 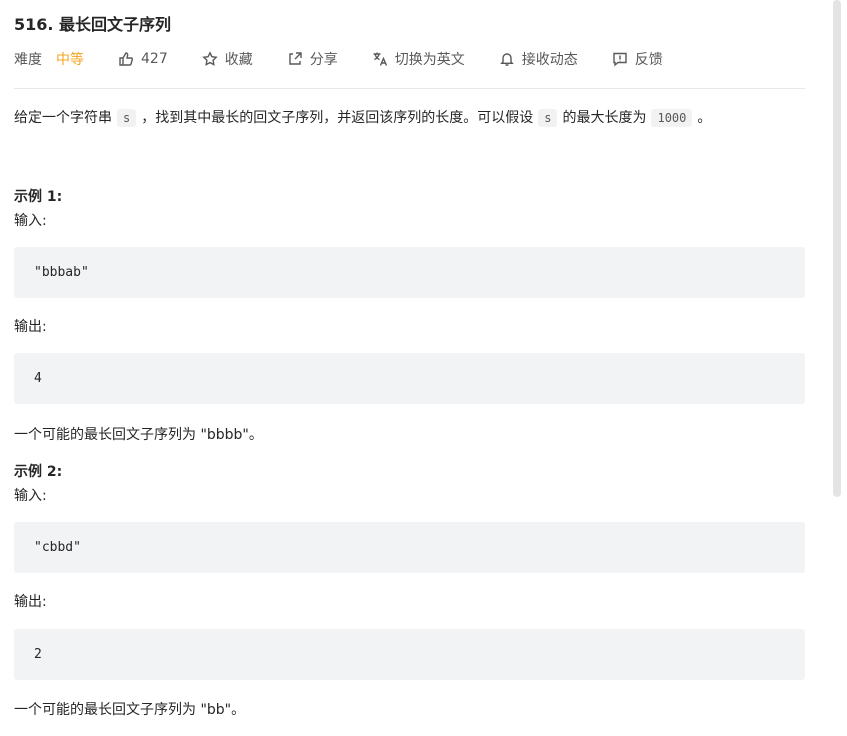 What do you see at coordinates (409, 547) in the screenshot?
I see `example-input-code: "cbbd"` at bounding box center [409, 547].